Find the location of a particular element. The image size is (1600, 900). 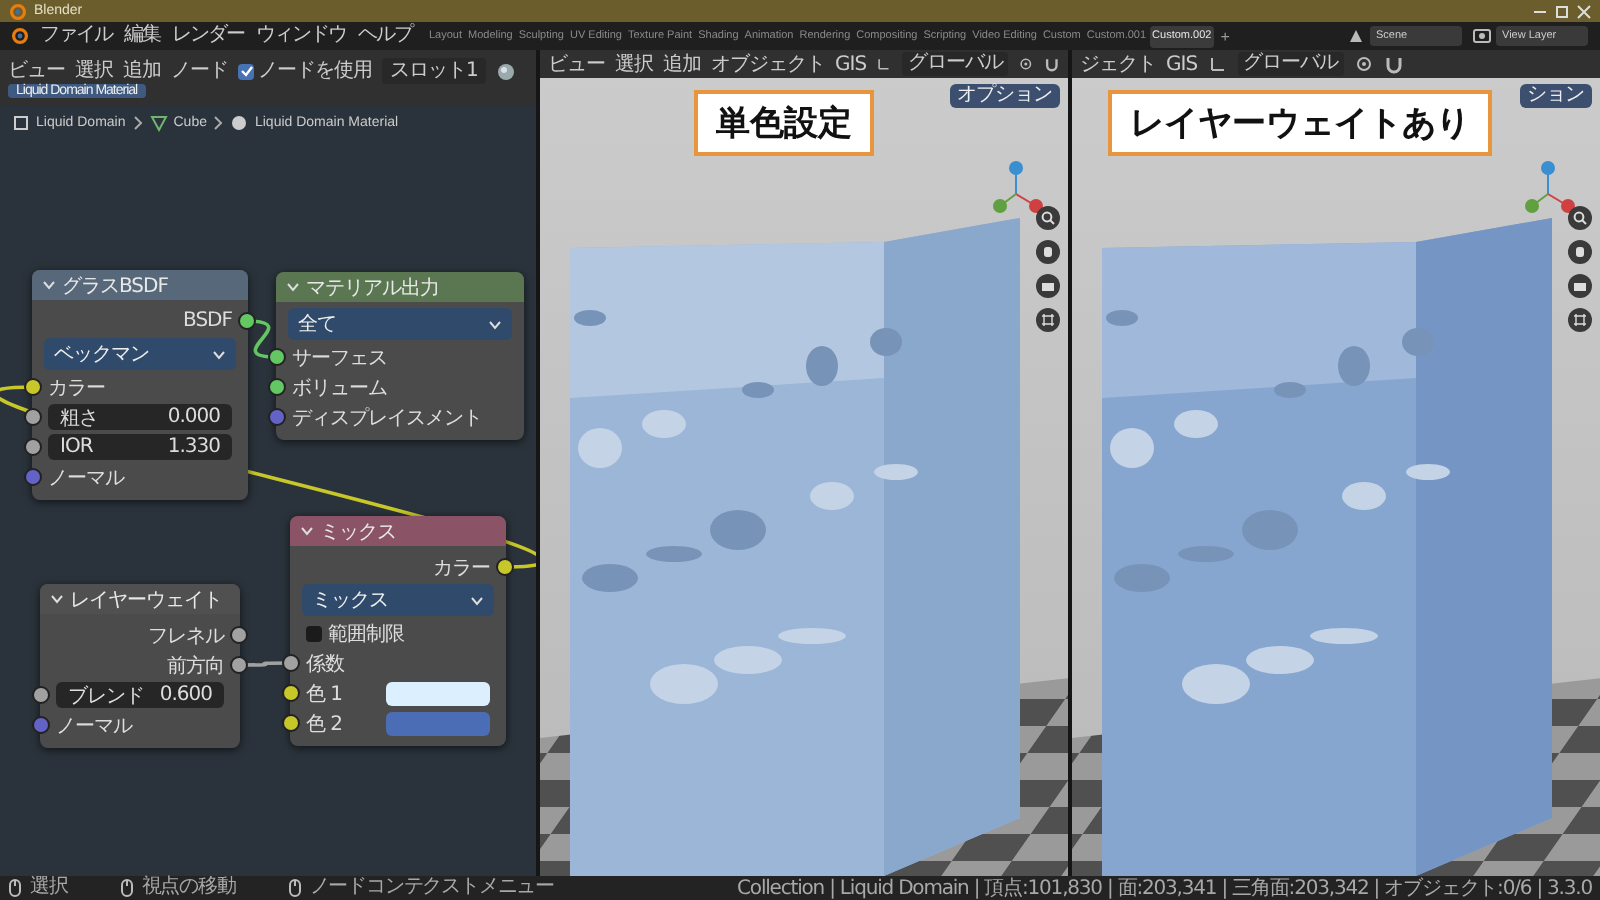

dropdown: ミックス is located at coordinates (398, 600).